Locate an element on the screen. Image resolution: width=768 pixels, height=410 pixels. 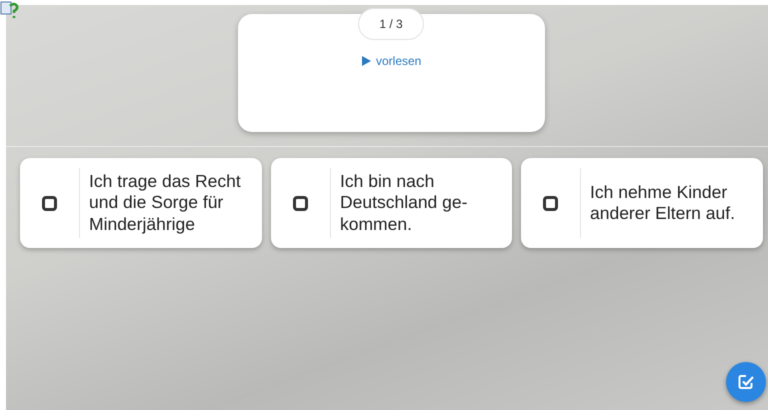
answer-option-card: Ich trage das Recht und die Sorge für Minderjährige is located at coordinates (141, 203).